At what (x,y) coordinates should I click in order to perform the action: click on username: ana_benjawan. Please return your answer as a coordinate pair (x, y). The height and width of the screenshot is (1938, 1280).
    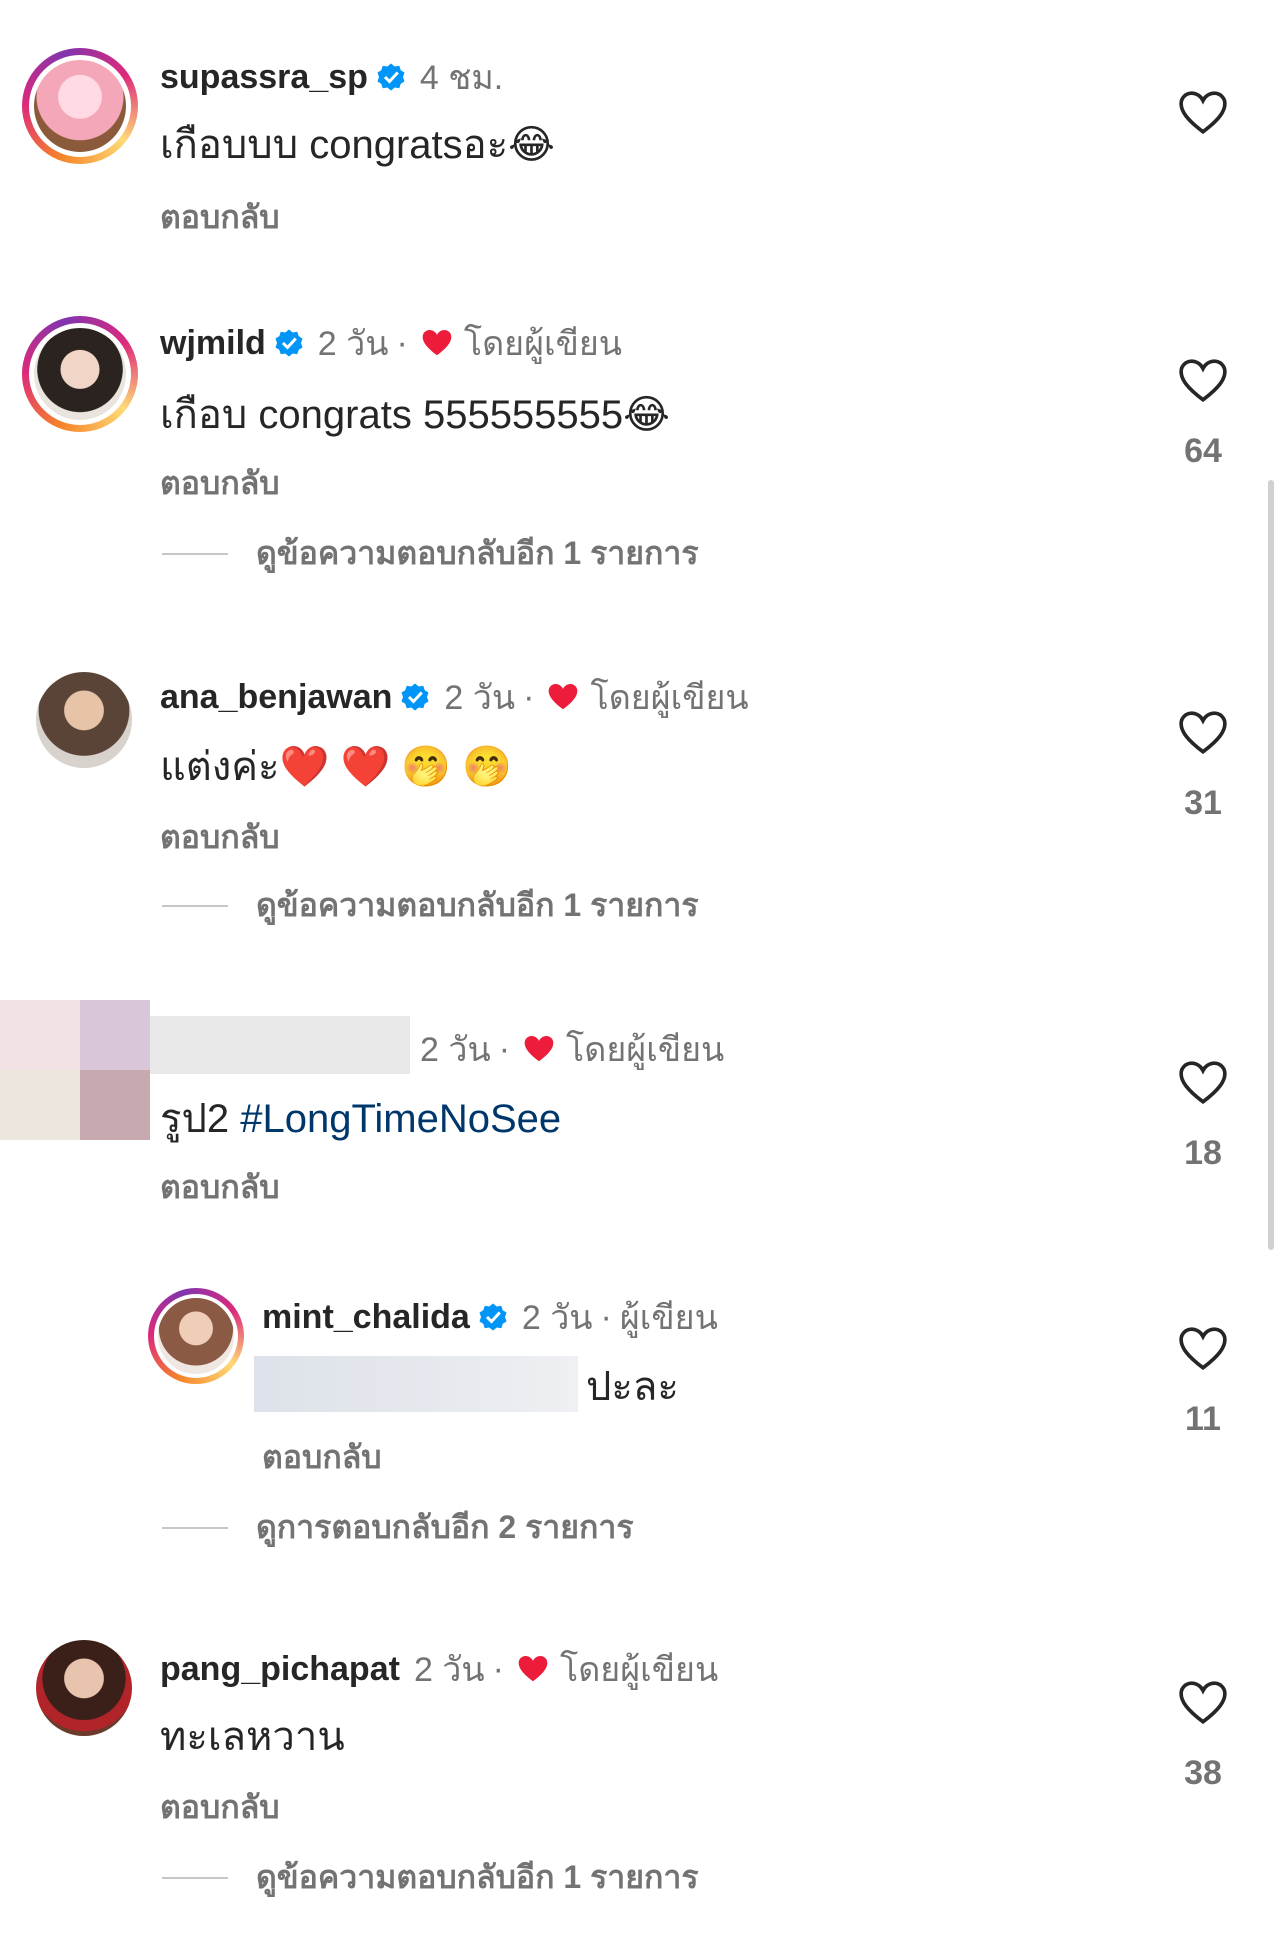
    Looking at the image, I should click on (276, 697).